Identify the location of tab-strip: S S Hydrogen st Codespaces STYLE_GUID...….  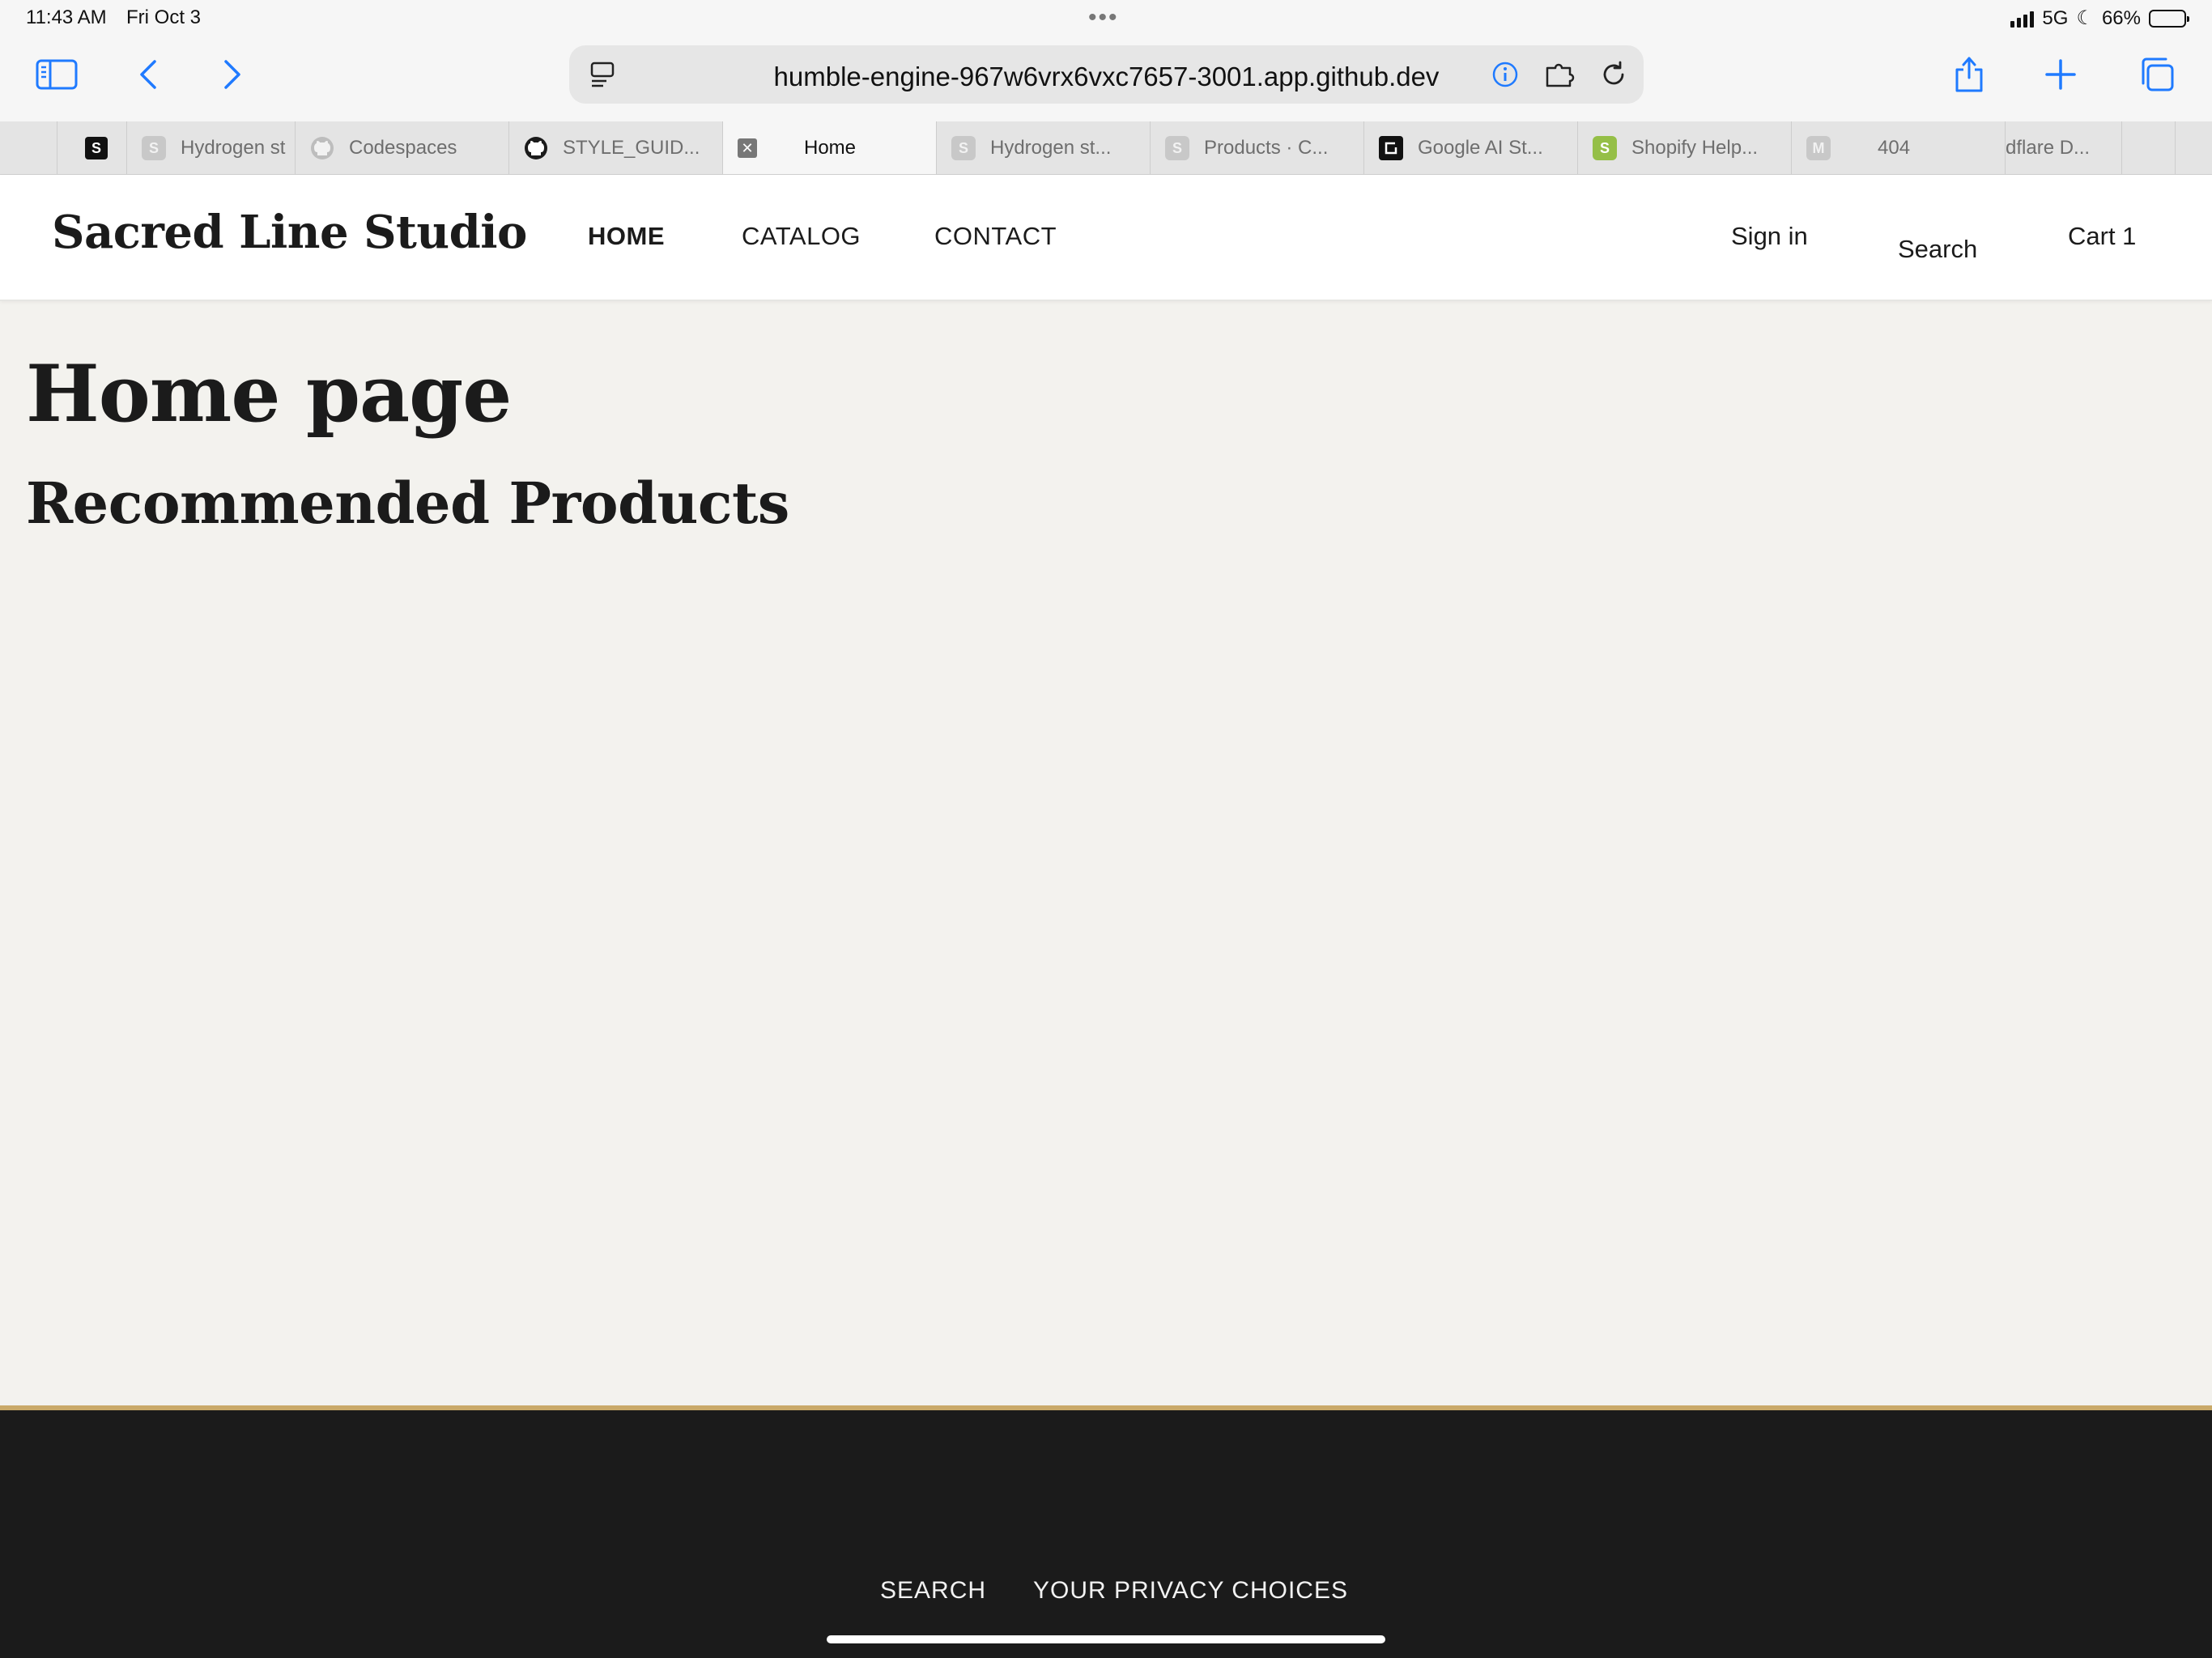
(1106, 148).